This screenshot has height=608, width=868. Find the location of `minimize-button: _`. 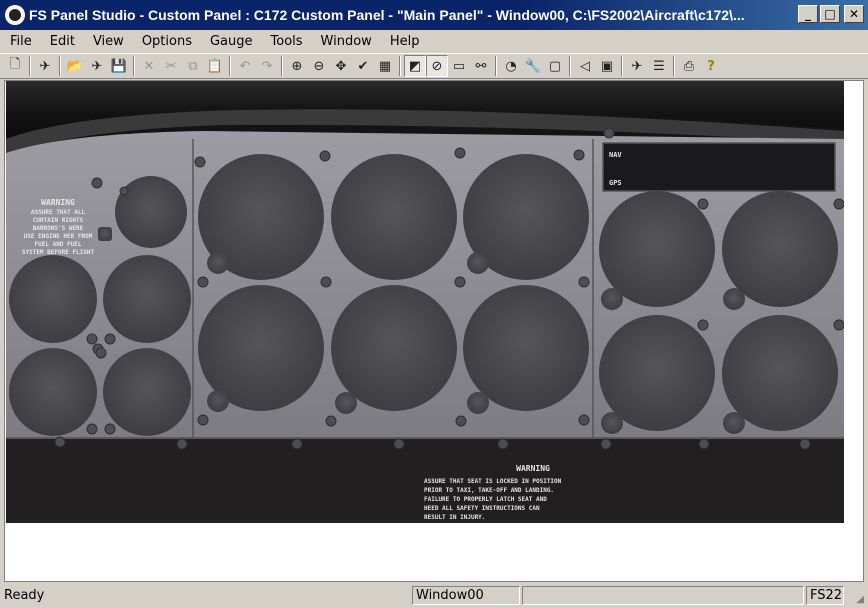

minimize-button: _ is located at coordinates (808, 14).